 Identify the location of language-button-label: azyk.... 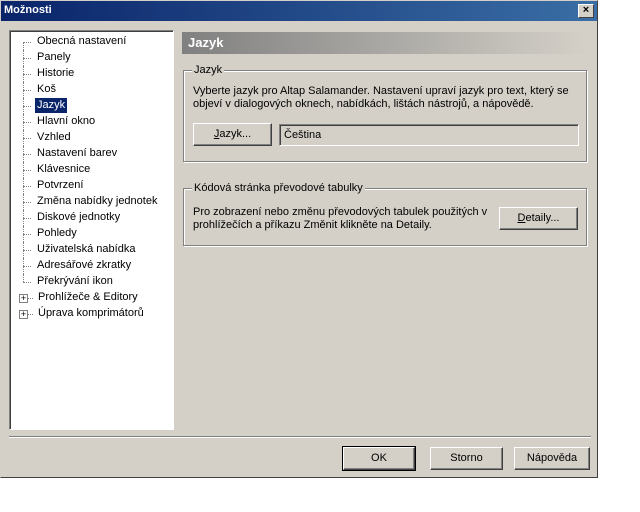
(235, 134).